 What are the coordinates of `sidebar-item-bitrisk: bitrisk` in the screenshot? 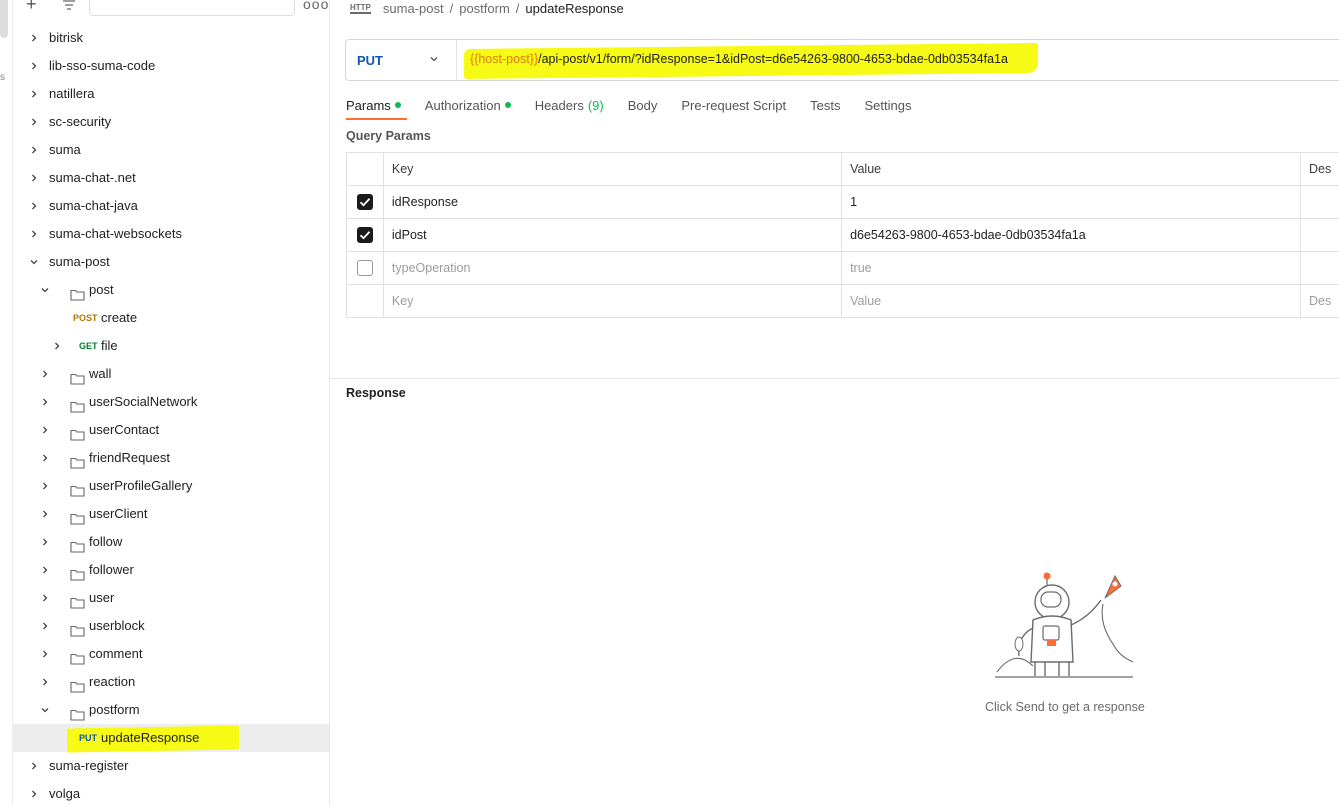 It's located at (171, 38).